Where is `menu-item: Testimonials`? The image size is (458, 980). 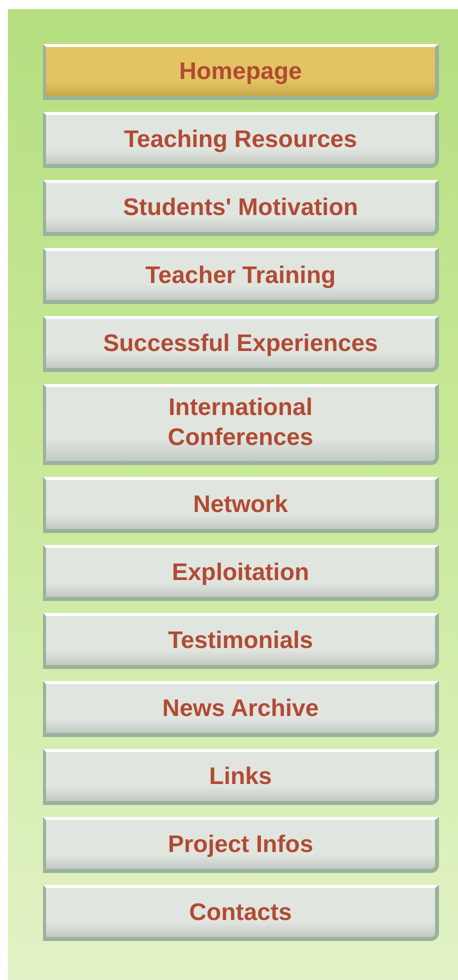 menu-item: Testimonials is located at coordinates (241, 641).